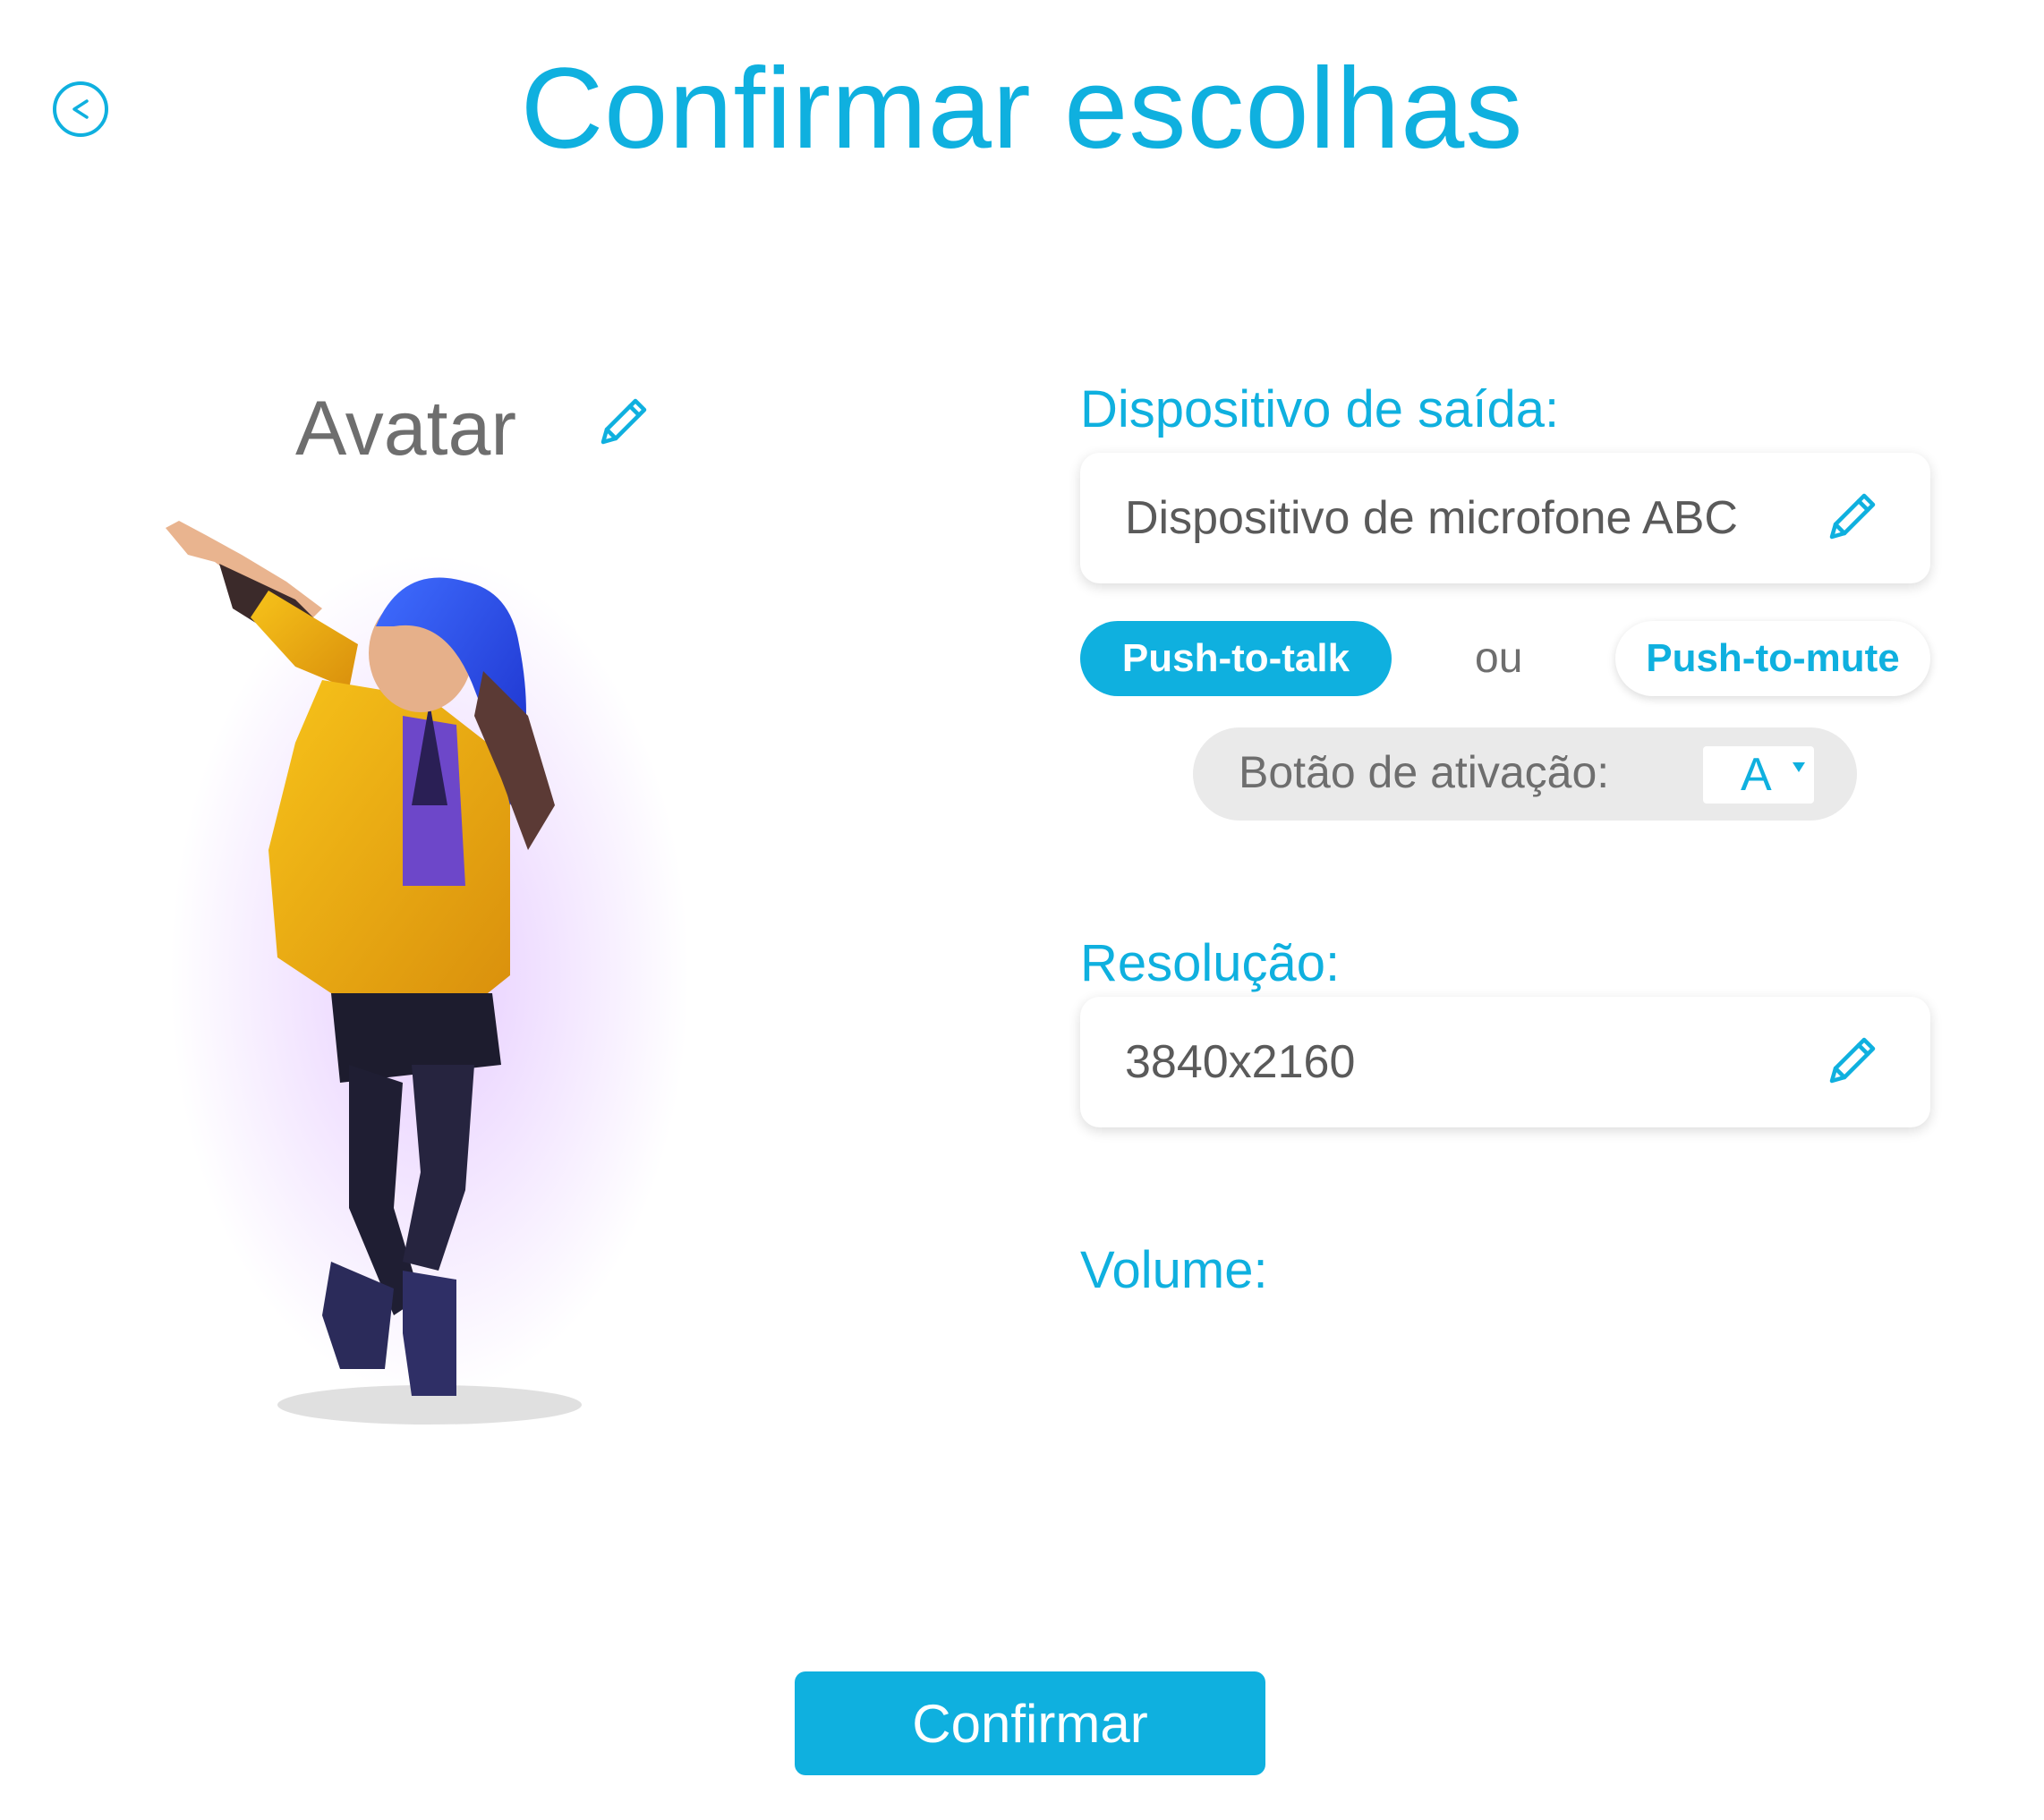 This screenshot has height=1820, width=2044. What do you see at coordinates (1505, 1062) in the screenshot?
I see `resolution-field: 3840x2160` at bounding box center [1505, 1062].